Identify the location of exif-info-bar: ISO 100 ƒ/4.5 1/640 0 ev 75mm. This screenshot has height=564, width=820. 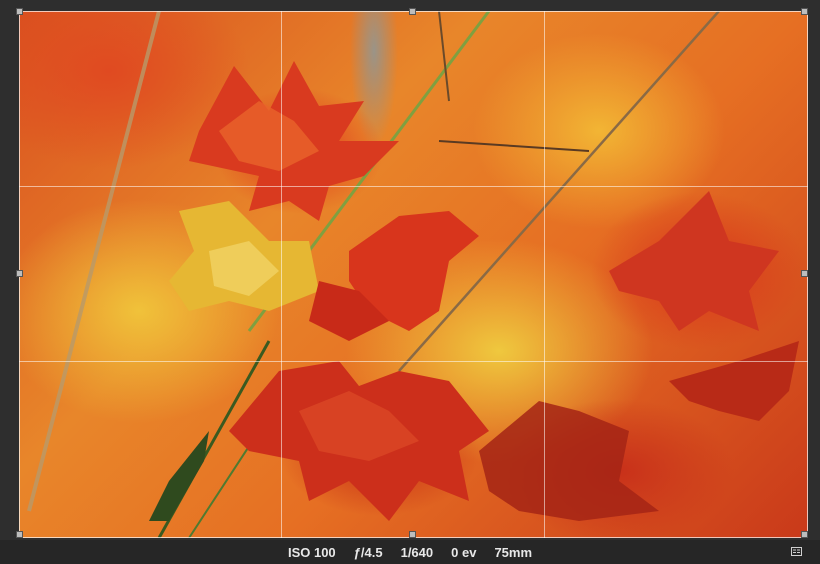
(410, 552).